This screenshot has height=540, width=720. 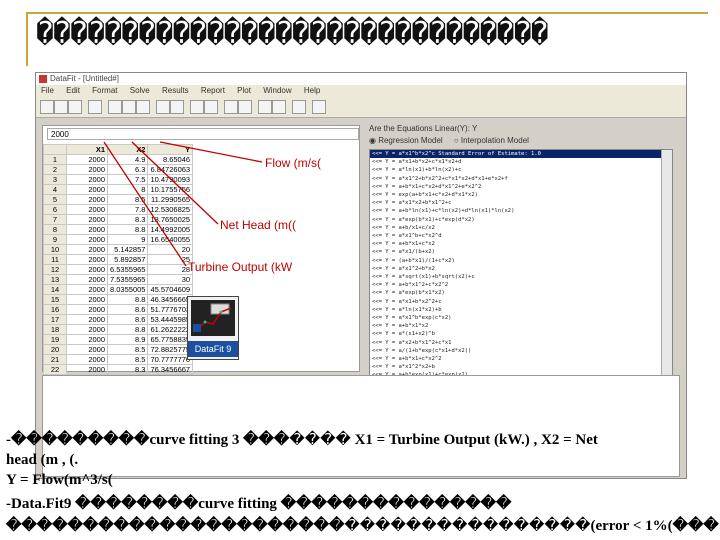 What do you see at coordinates (521, 261) in the screenshot?
I see `model-list-item: <<= Y = (a+b*x1)/(1+c*x2)` at bounding box center [521, 261].